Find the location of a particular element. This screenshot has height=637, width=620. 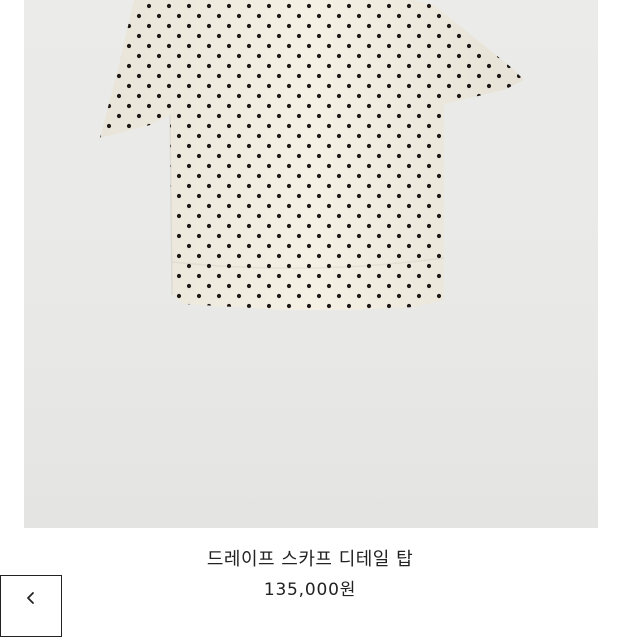

product-price: 135,000원 is located at coordinates (310, 590).